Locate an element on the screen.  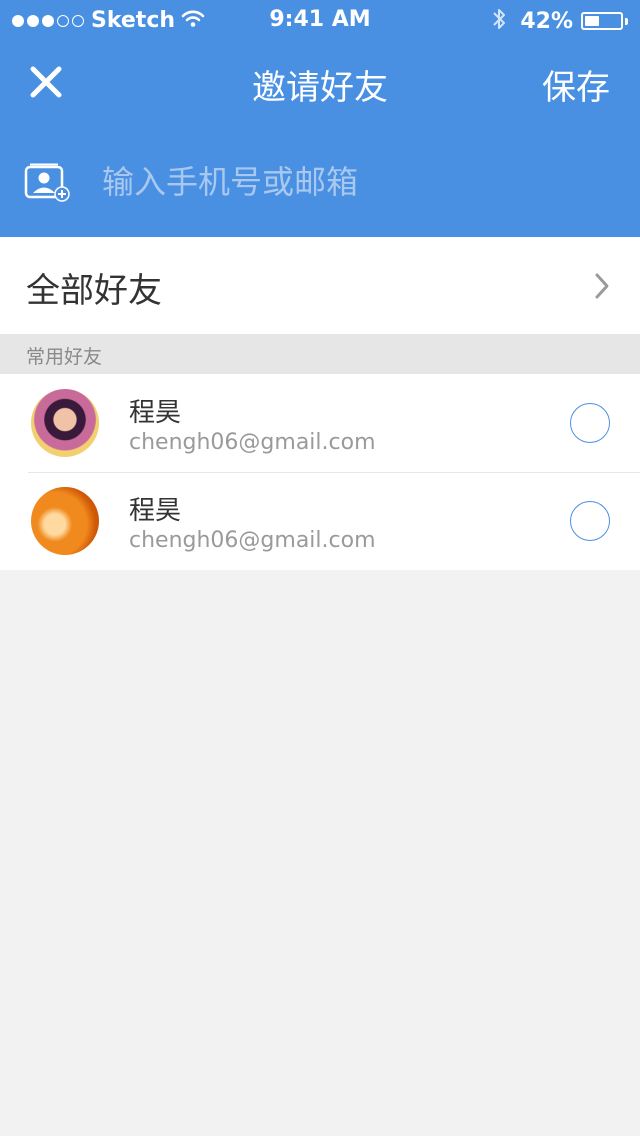
save-button: 保存 is located at coordinates (576, 84).